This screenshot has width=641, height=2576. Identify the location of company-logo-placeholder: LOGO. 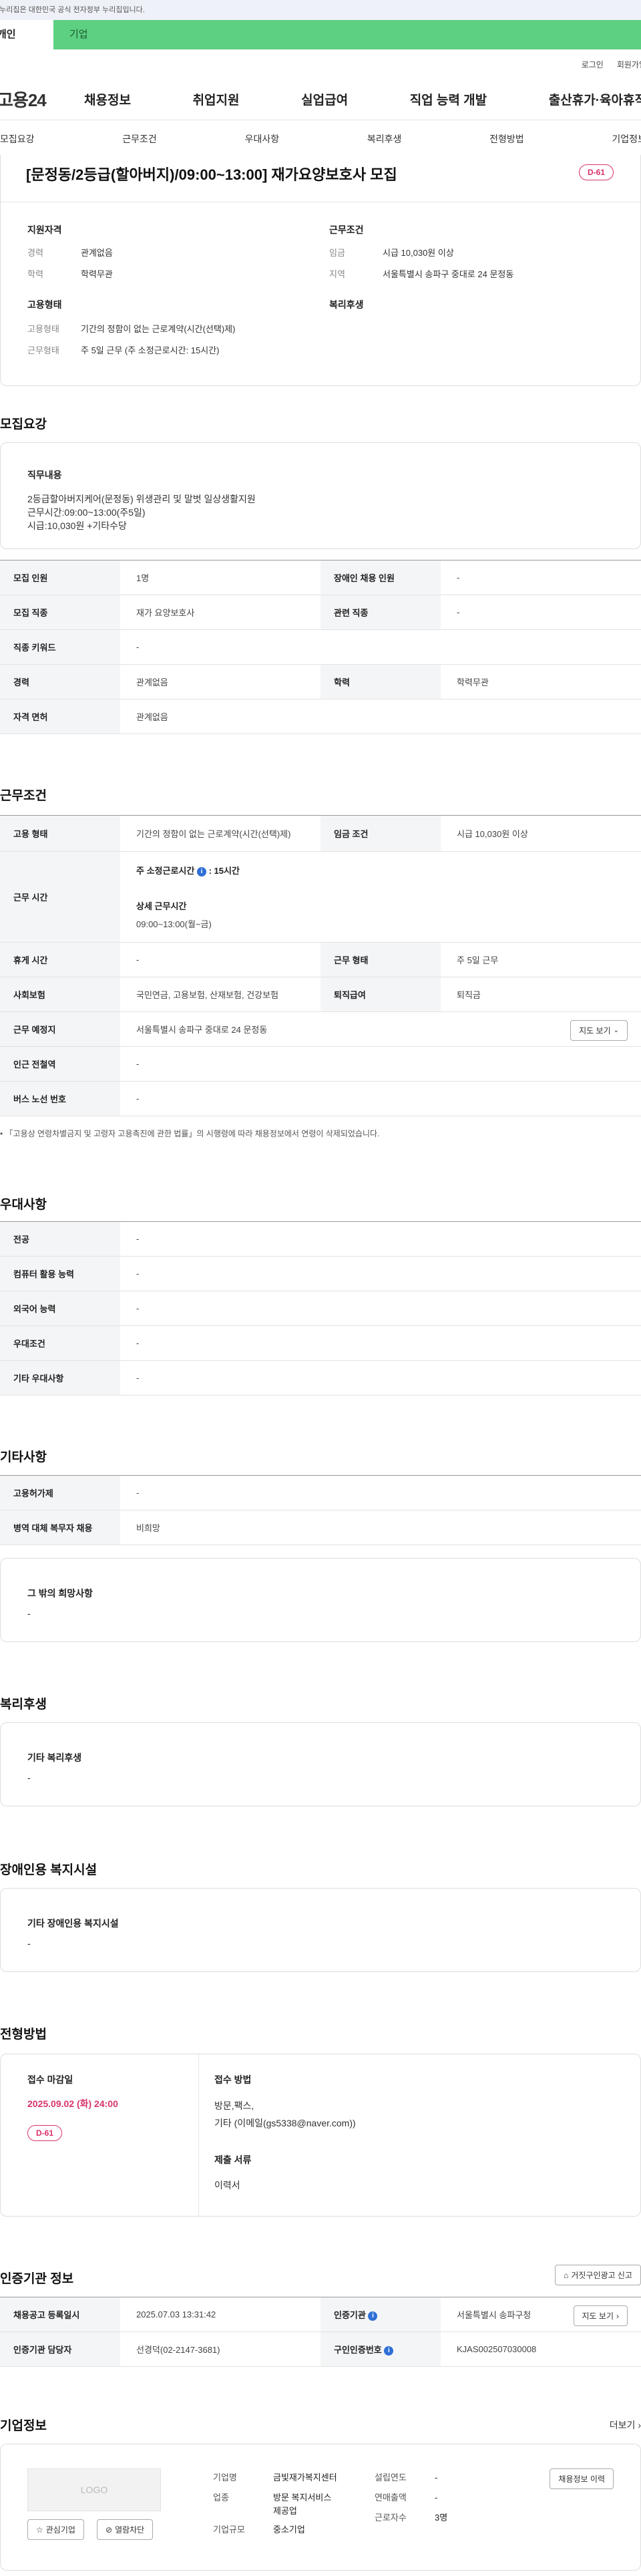
(94, 2489).